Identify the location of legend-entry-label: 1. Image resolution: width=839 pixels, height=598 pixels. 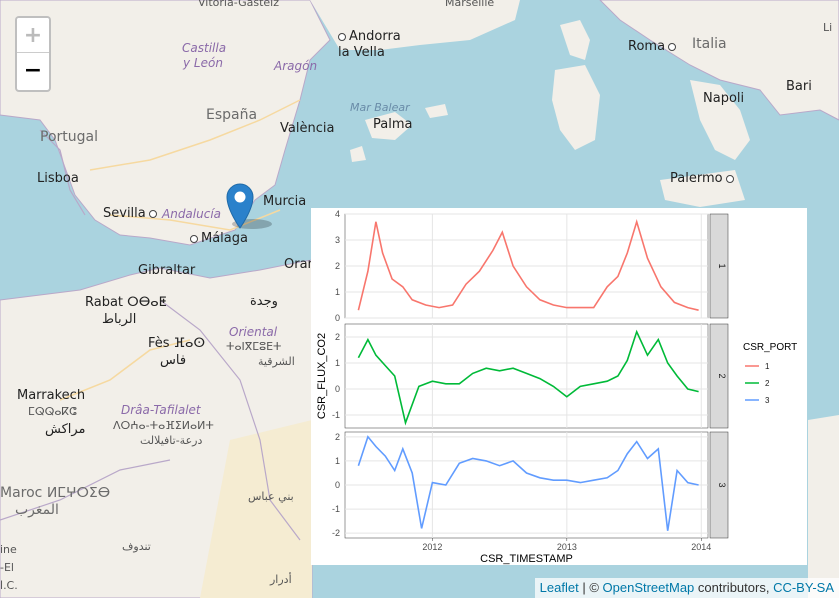
(767, 366).